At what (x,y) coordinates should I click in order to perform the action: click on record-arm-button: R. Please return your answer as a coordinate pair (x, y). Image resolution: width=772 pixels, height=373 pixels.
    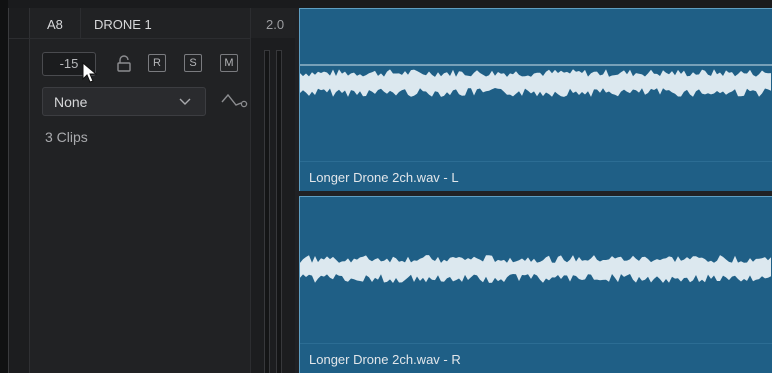
    Looking at the image, I should click on (157, 63).